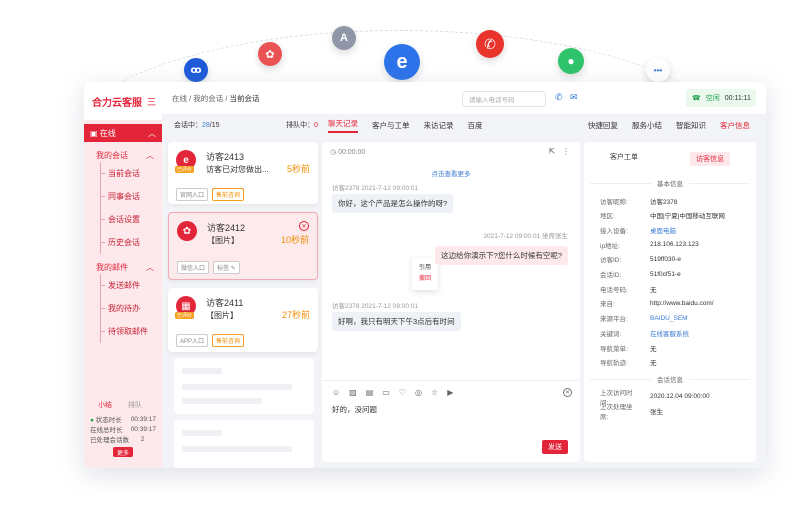 Image resolution: width=800 pixels, height=518 pixels. I want to click on info-value: BAIDU_SEM, so click(663, 318).